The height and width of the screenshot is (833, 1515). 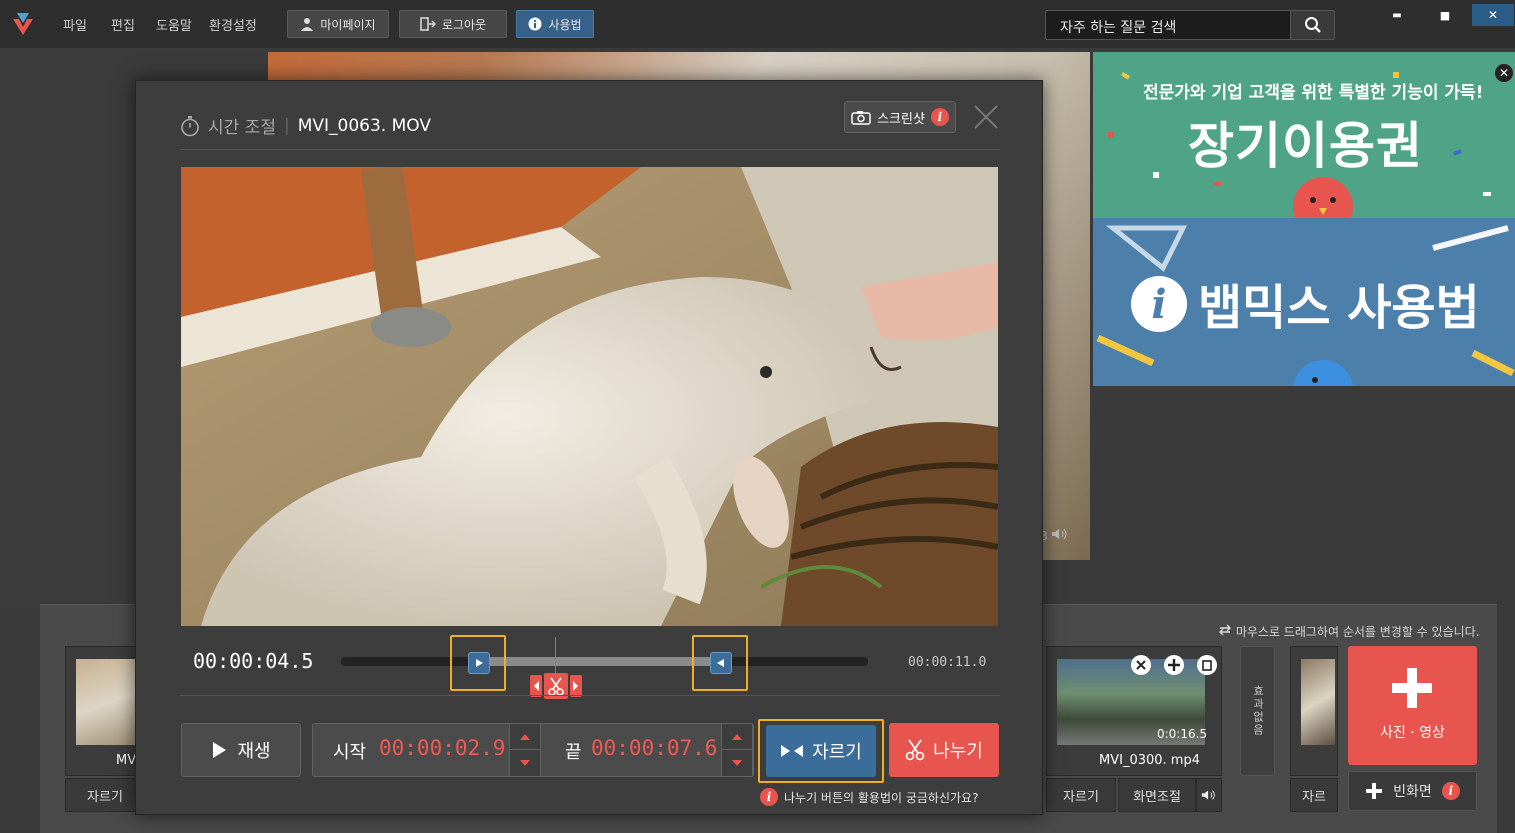 I want to click on split-help-link: i 나누기 버튼의 활용법이 궁금하신가요?, so click(x=869, y=797).